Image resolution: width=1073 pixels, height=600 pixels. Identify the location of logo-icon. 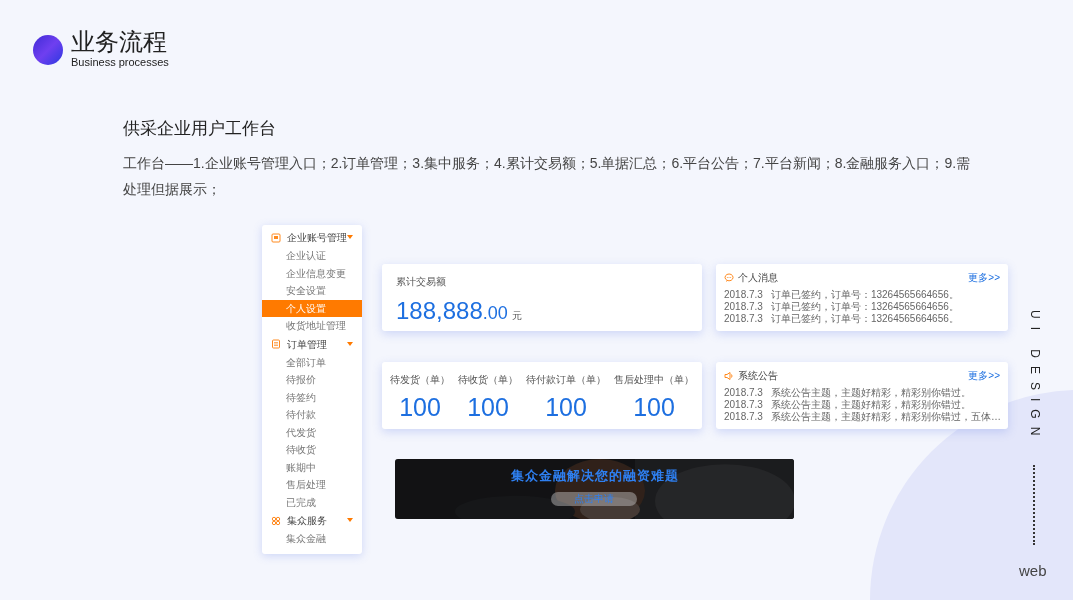
(48, 50).